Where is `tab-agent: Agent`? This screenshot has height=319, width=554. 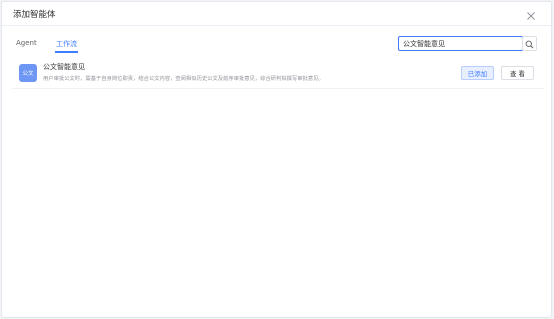 tab-agent: Agent is located at coordinates (26, 43).